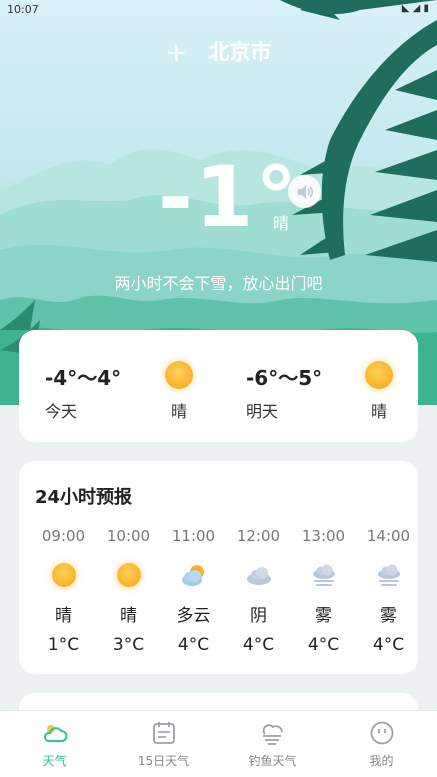  What do you see at coordinates (240, 52) in the screenshot?
I see `city-name: 北京市` at bounding box center [240, 52].